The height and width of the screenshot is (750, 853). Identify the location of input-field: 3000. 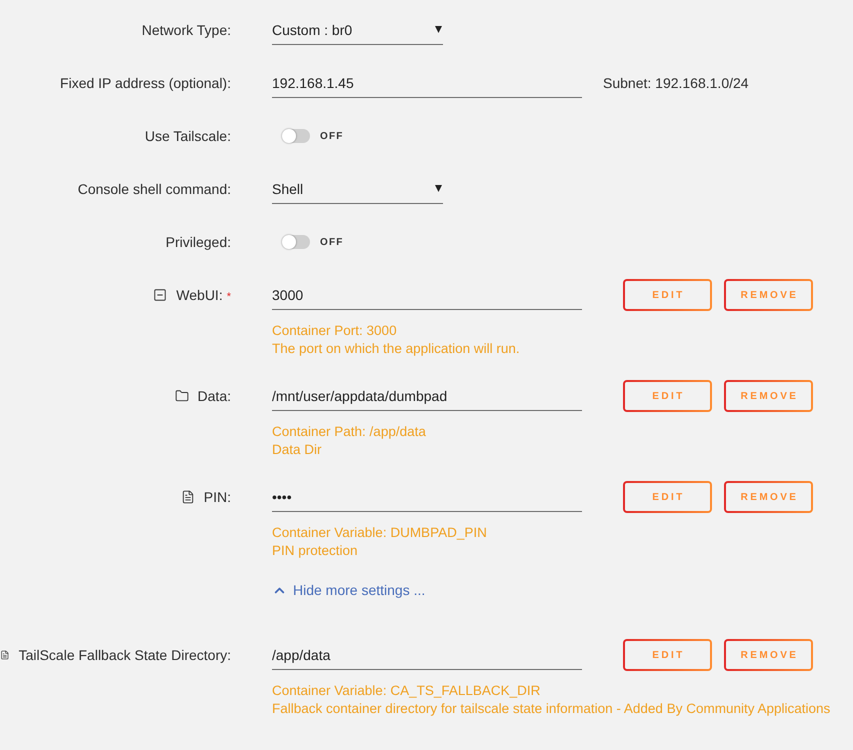
(427, 295).